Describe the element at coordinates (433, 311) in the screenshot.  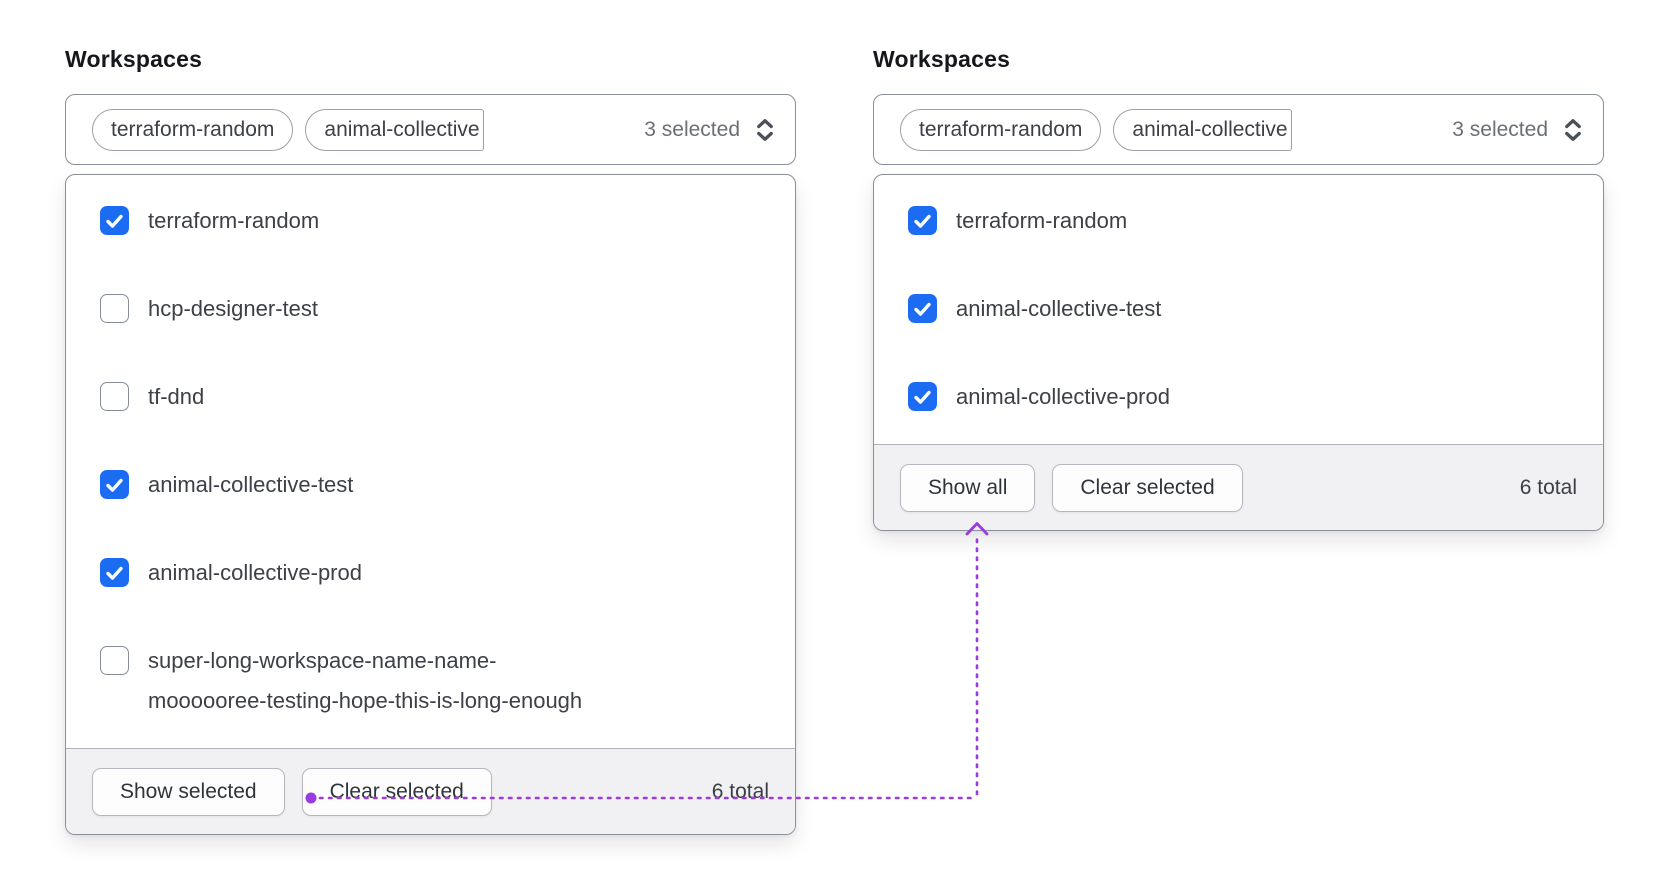
I see `option-row: hcp-designer-test` at that location.